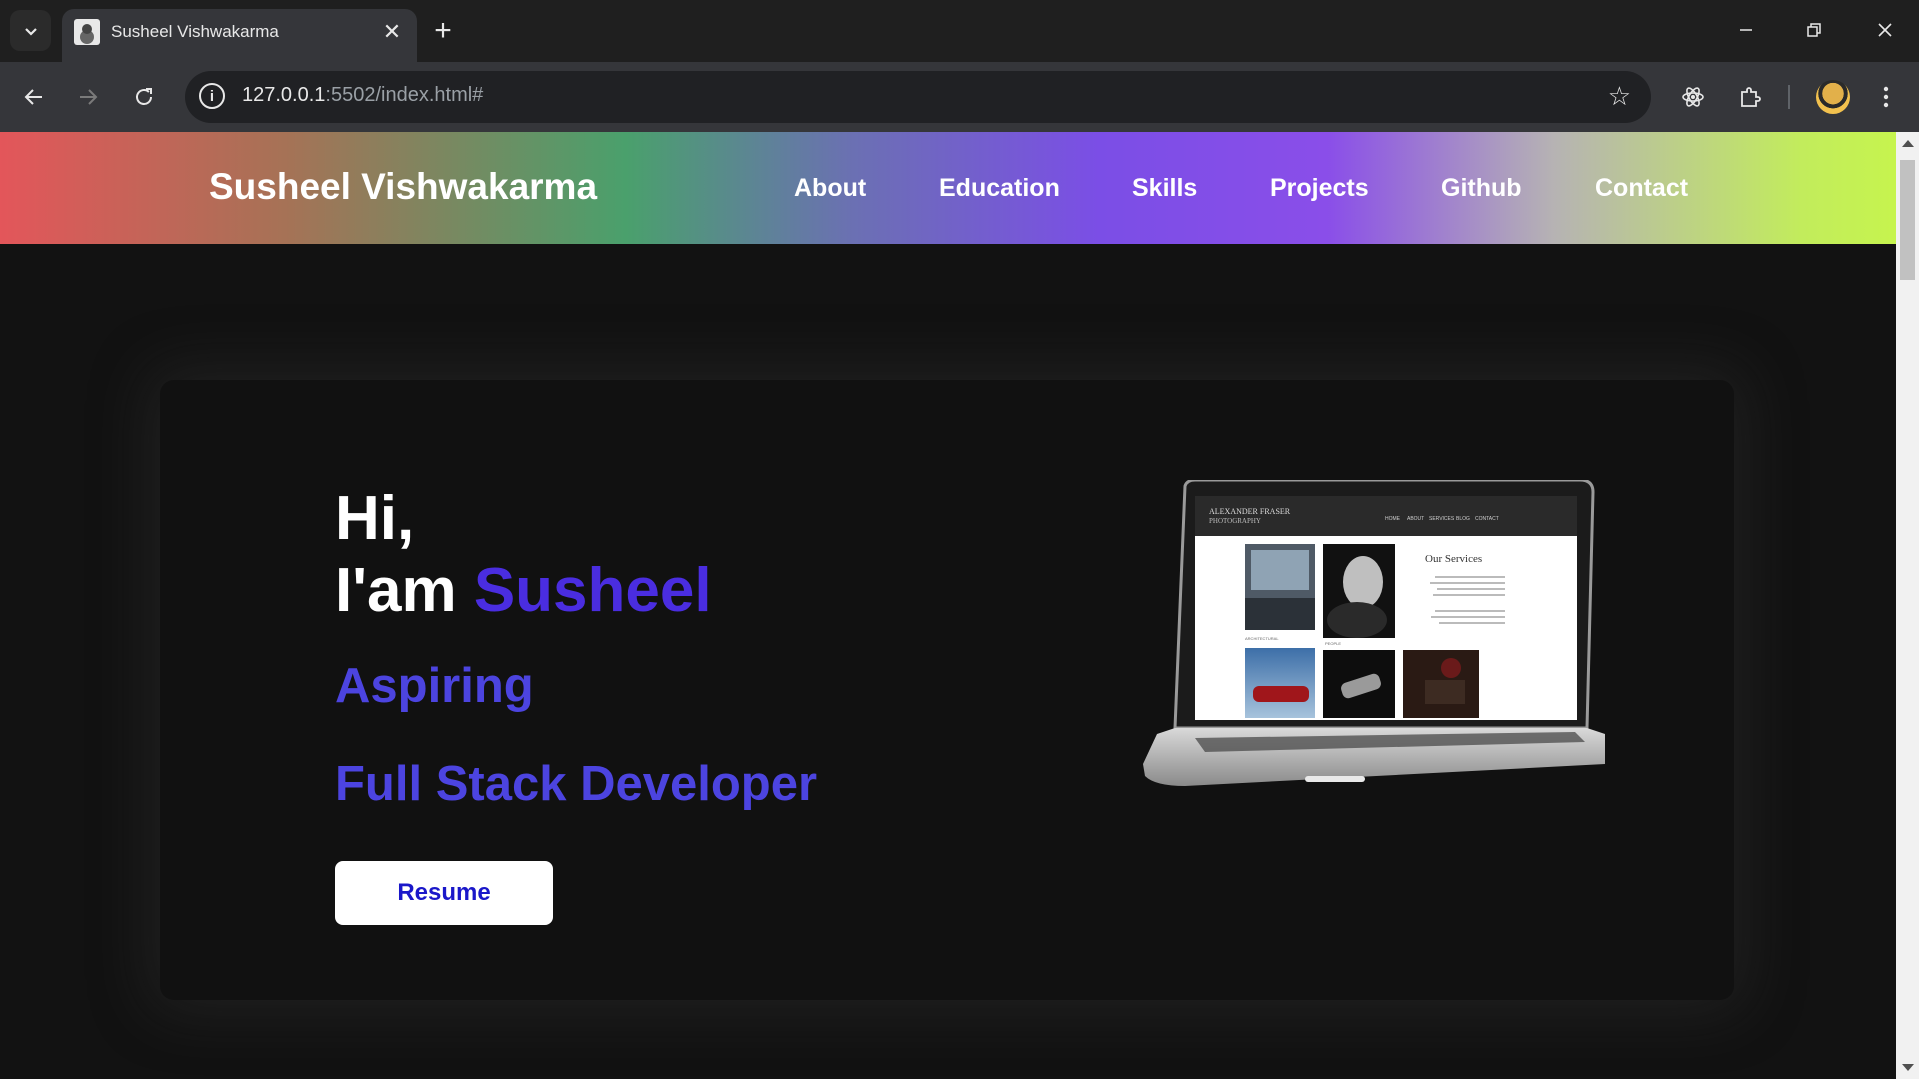 The height and width of the screenshot is (1079, 1919). I want to click on chevron-down-icon, so click(30, 31).